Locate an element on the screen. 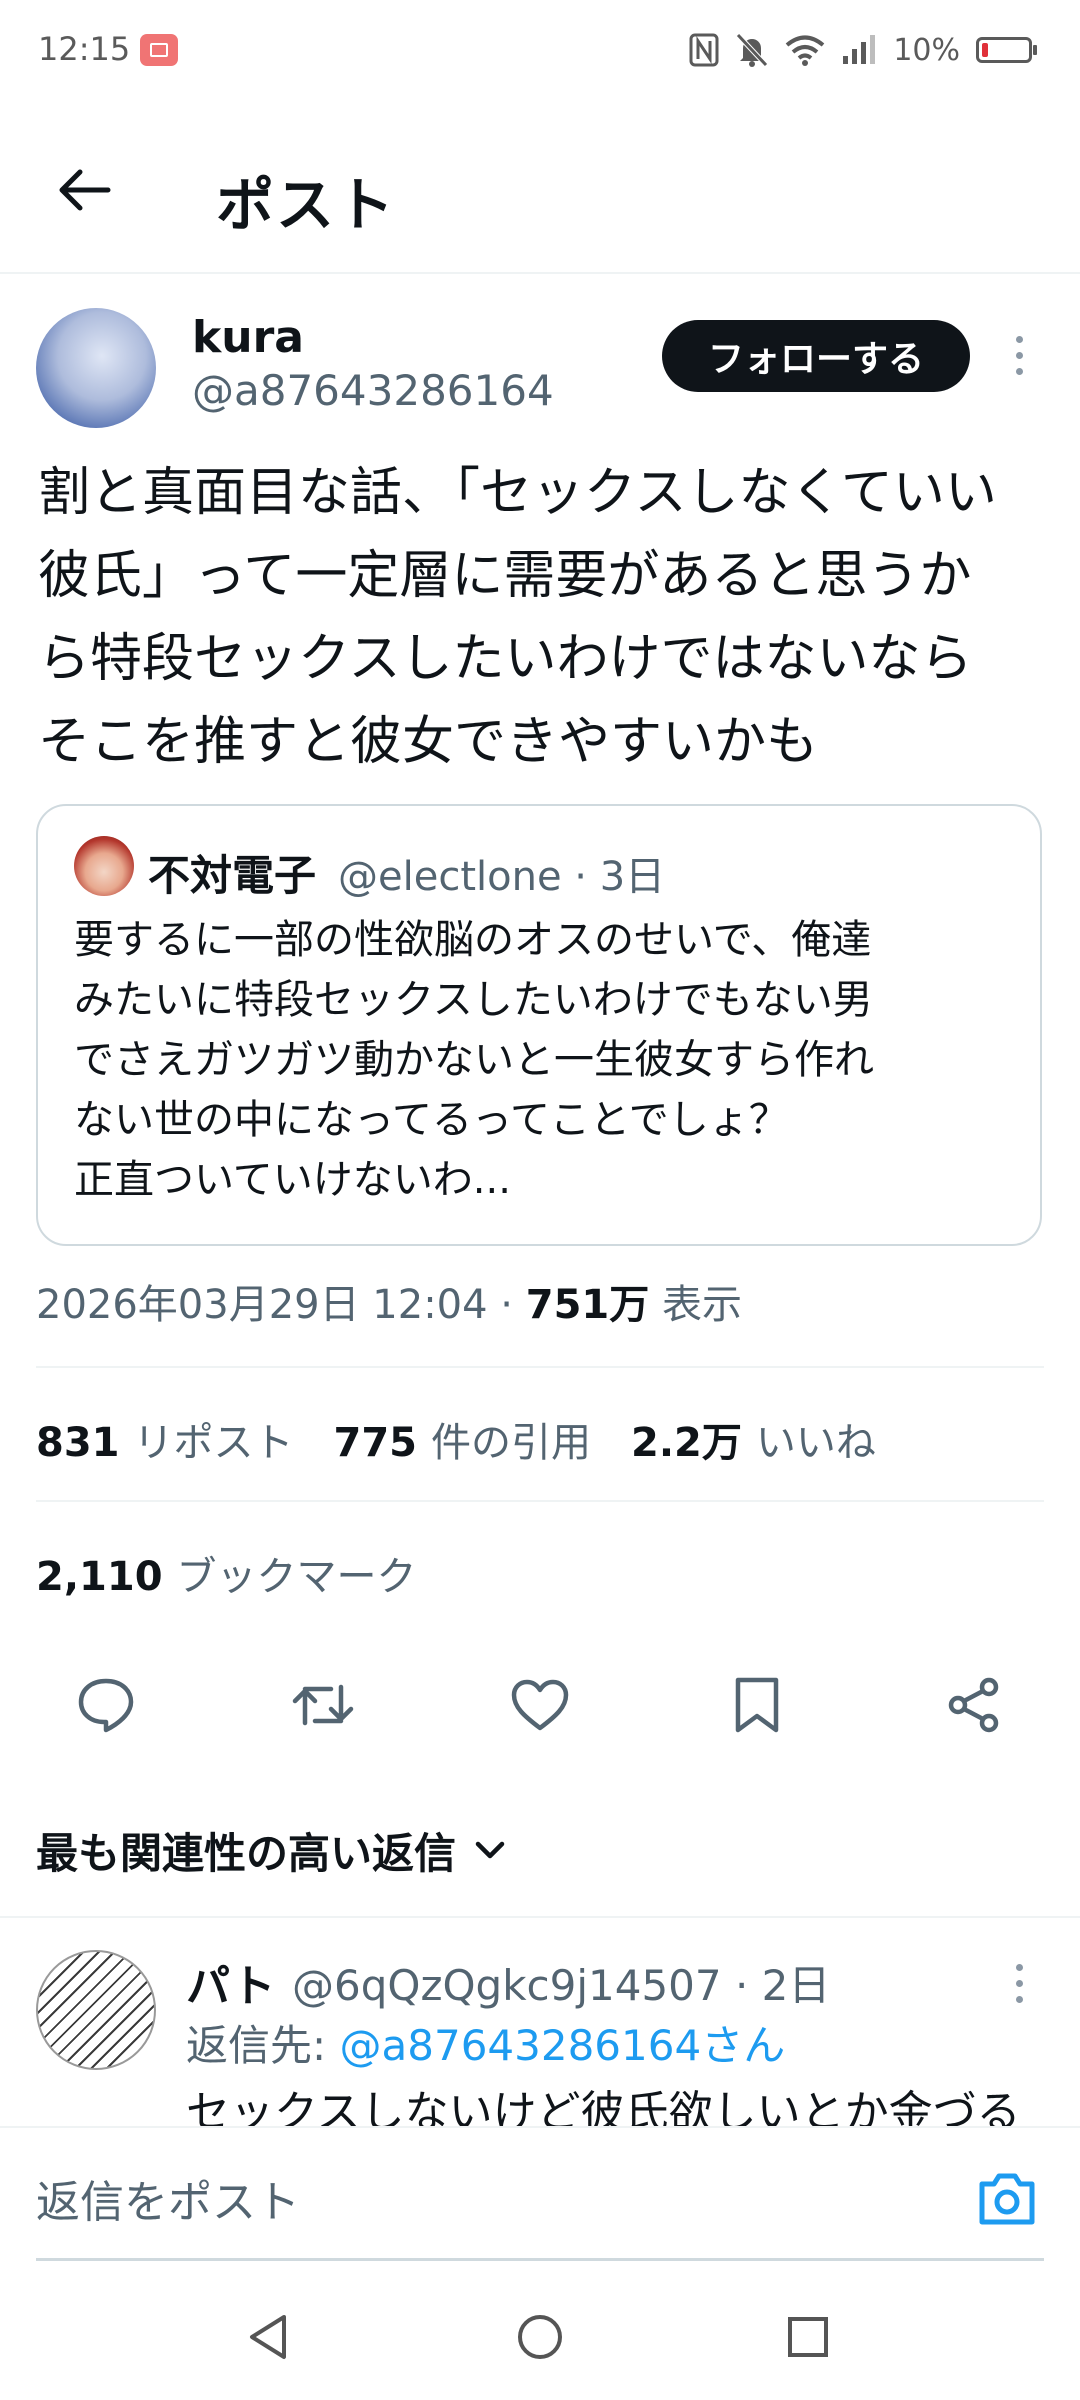 This screenshot has width=1080, height=2400. page-title: ポスト is located at coordinates (306, 205).